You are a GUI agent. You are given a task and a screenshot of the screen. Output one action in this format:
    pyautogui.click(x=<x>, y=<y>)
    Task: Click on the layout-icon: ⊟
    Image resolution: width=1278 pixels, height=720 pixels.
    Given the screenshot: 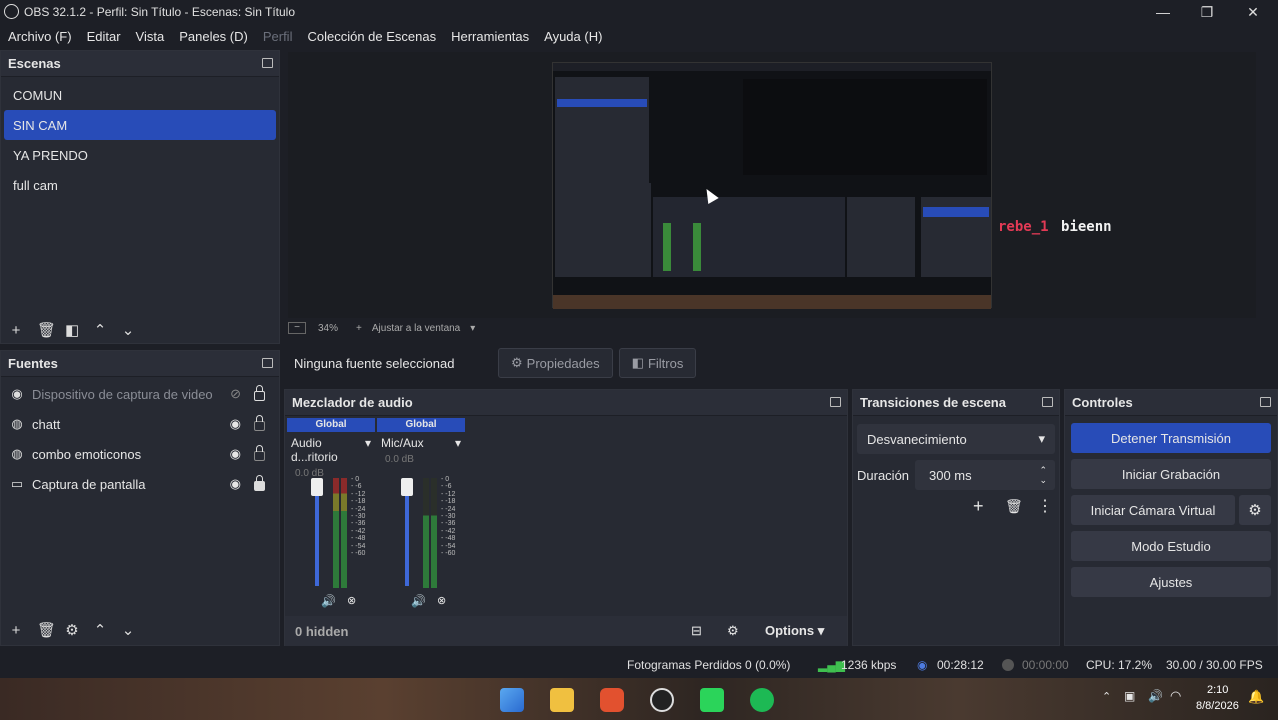 What is the action you would take?
    pyautogui.click(x=696, y=631)
    